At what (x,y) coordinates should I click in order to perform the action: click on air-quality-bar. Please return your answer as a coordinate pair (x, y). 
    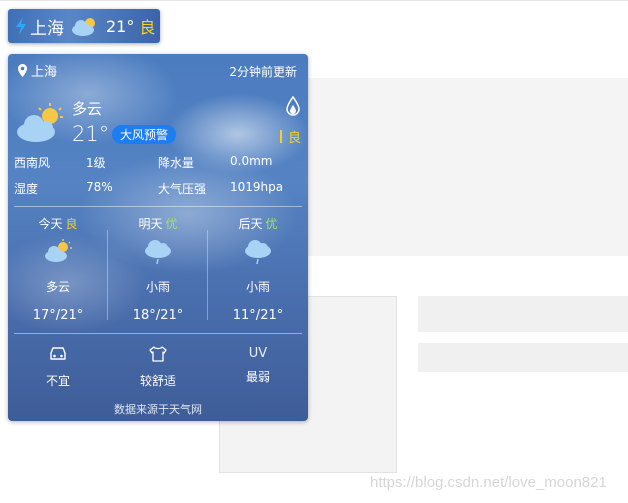
    Looking at the image, I should click on (281, 136).